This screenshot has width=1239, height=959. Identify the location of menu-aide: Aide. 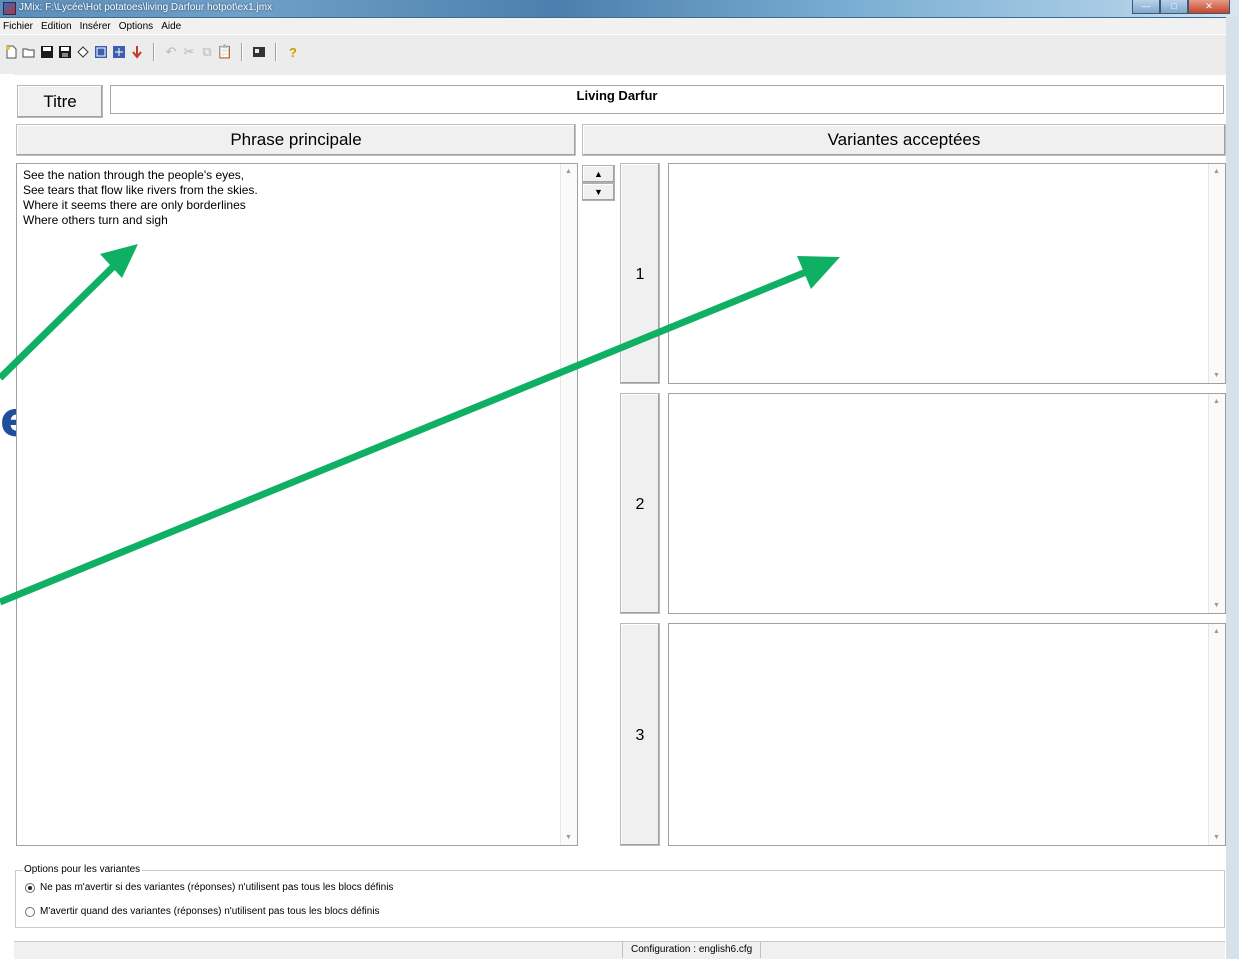
(172, 26).